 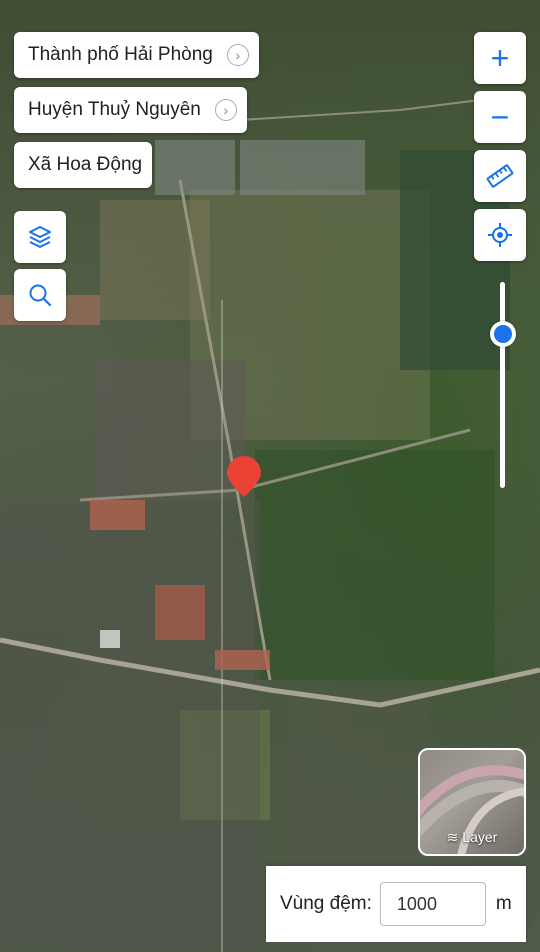 I want to click on buffer-panel: Vùng đệm: m, so click(x=396, y=904).